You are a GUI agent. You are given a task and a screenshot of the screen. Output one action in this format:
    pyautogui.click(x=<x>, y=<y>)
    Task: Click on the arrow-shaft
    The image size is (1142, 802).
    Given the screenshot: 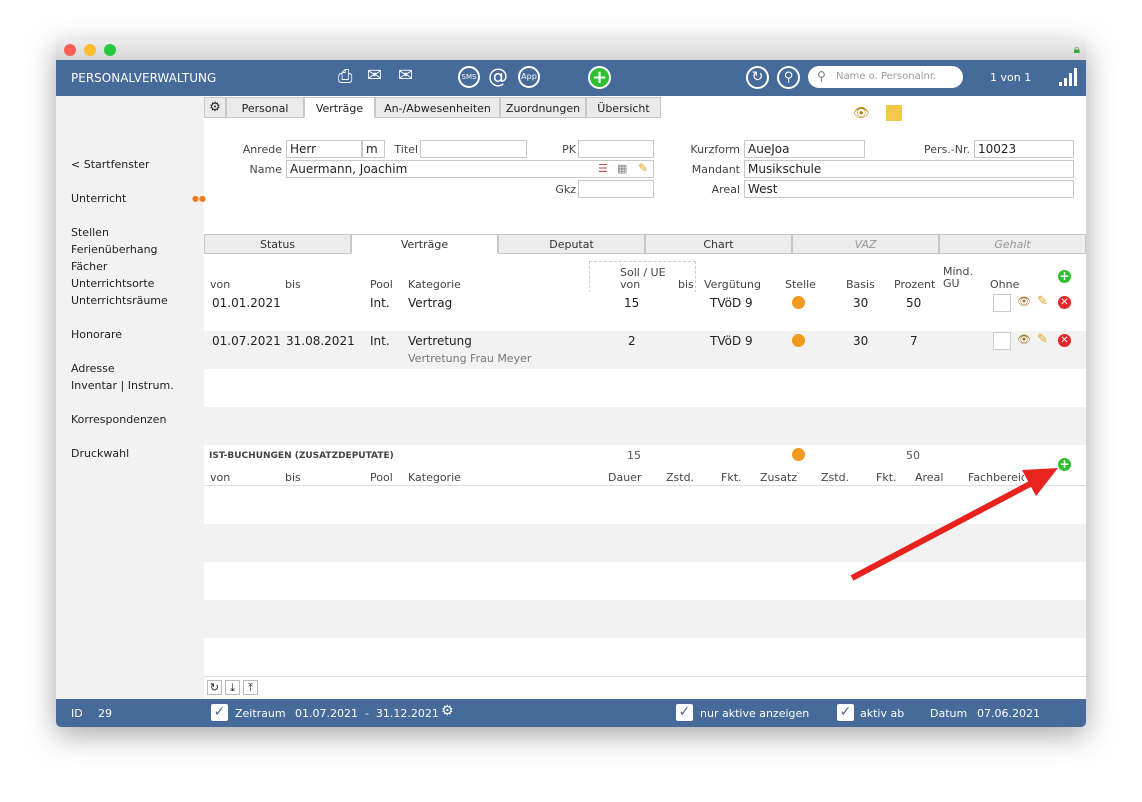 What is the action you would take?
    pyautogui.click(x=941, y=531)
    